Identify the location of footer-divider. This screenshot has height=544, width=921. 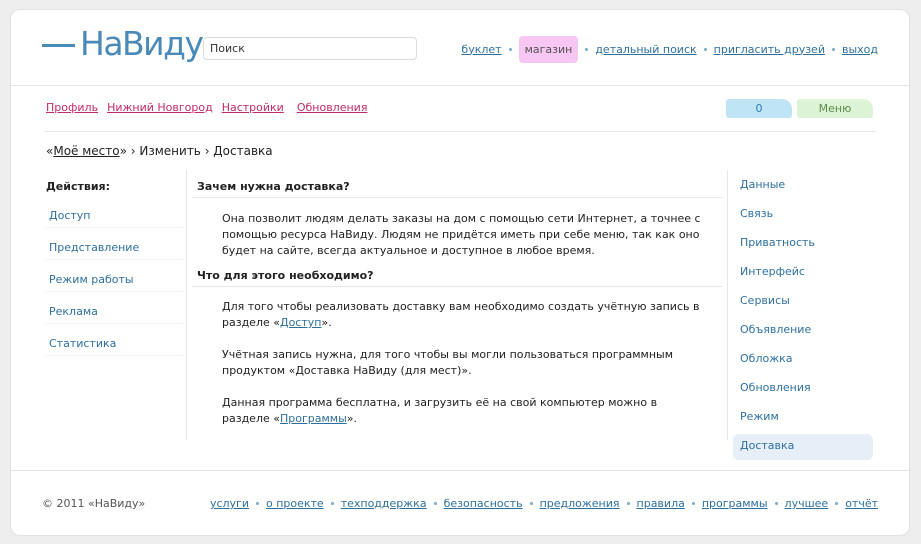
(460, 470).